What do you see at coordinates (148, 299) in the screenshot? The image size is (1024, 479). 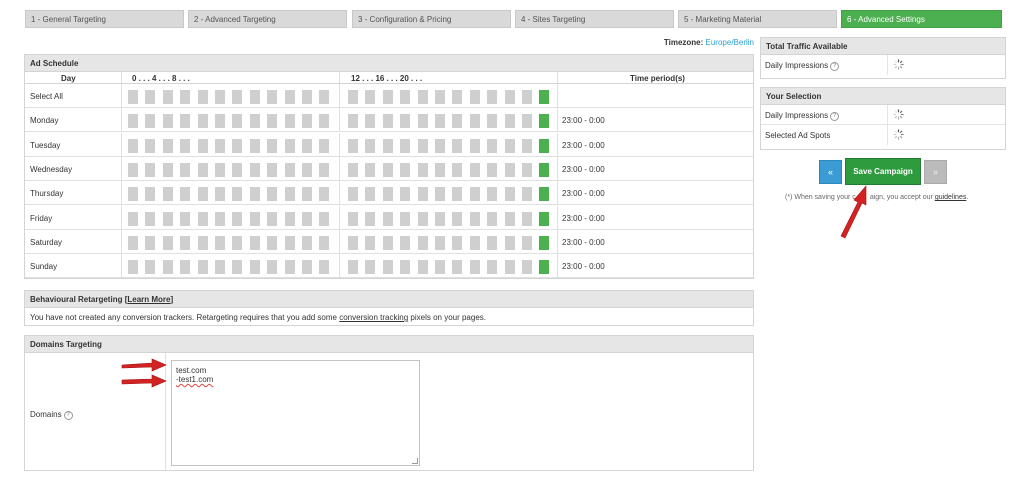 I see `learn-more-link: Learn More` at bounding box center [148, 299].